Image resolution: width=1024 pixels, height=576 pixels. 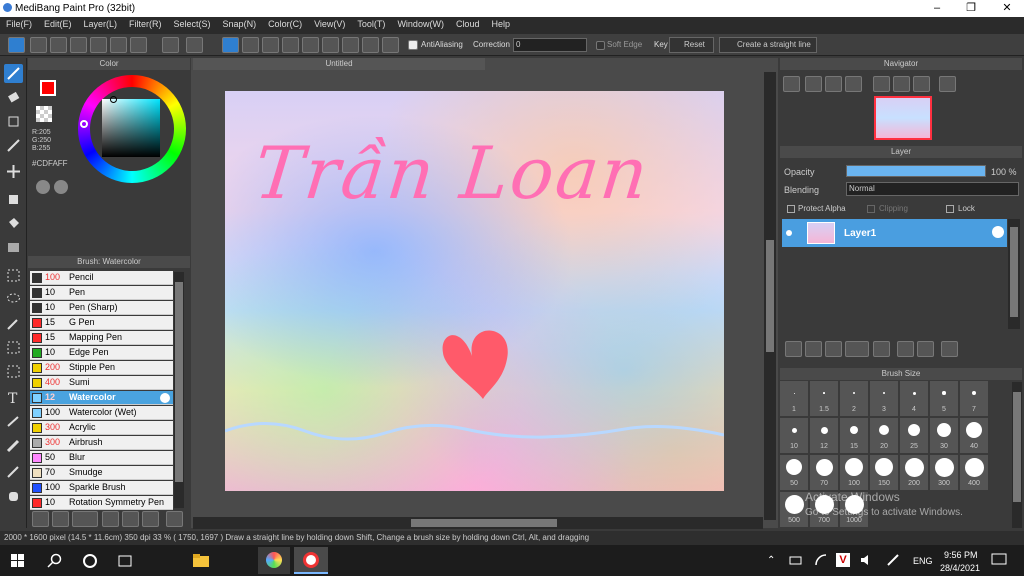 I want to click on dot-tool-icon, so click(x=13, y=121).